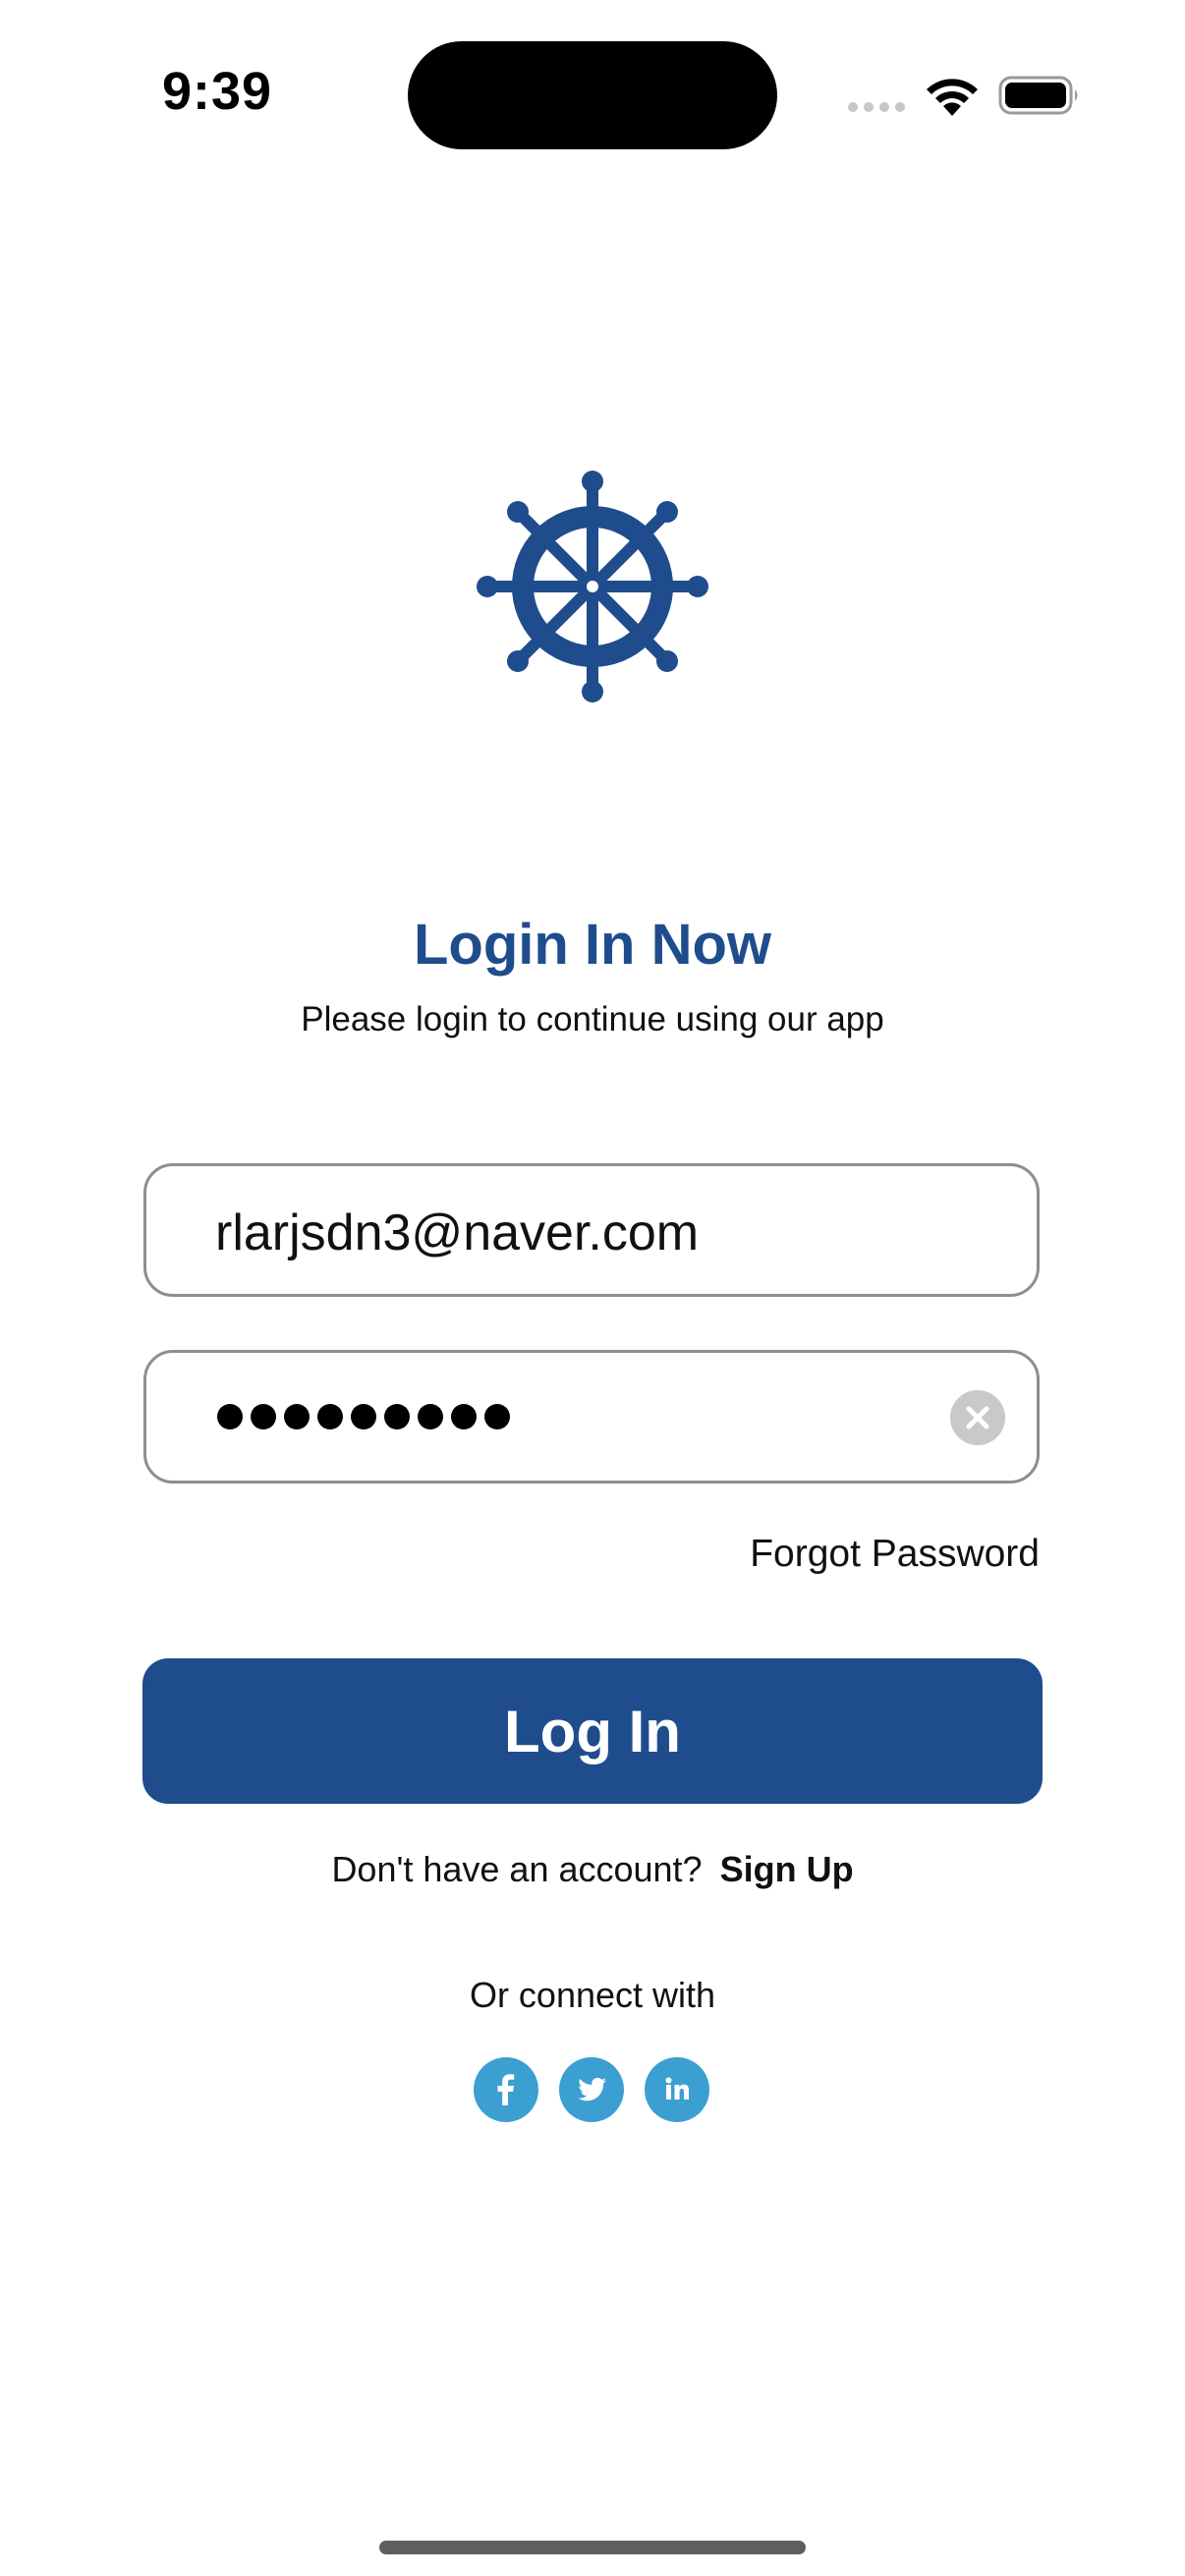 Image resolution: width=1185 pixels, height=2576 pixels. I want to click on login-button: Log In, so click(592, 1731).